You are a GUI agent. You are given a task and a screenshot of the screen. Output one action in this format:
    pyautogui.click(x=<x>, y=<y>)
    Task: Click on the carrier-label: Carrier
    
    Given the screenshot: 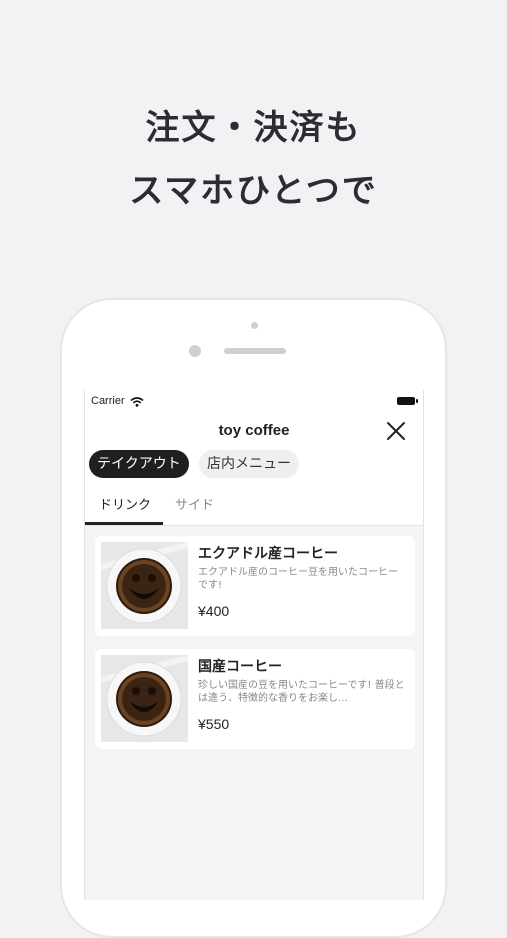 What is the action you would take?
    pyautogui.click(x=108, y=401)
    